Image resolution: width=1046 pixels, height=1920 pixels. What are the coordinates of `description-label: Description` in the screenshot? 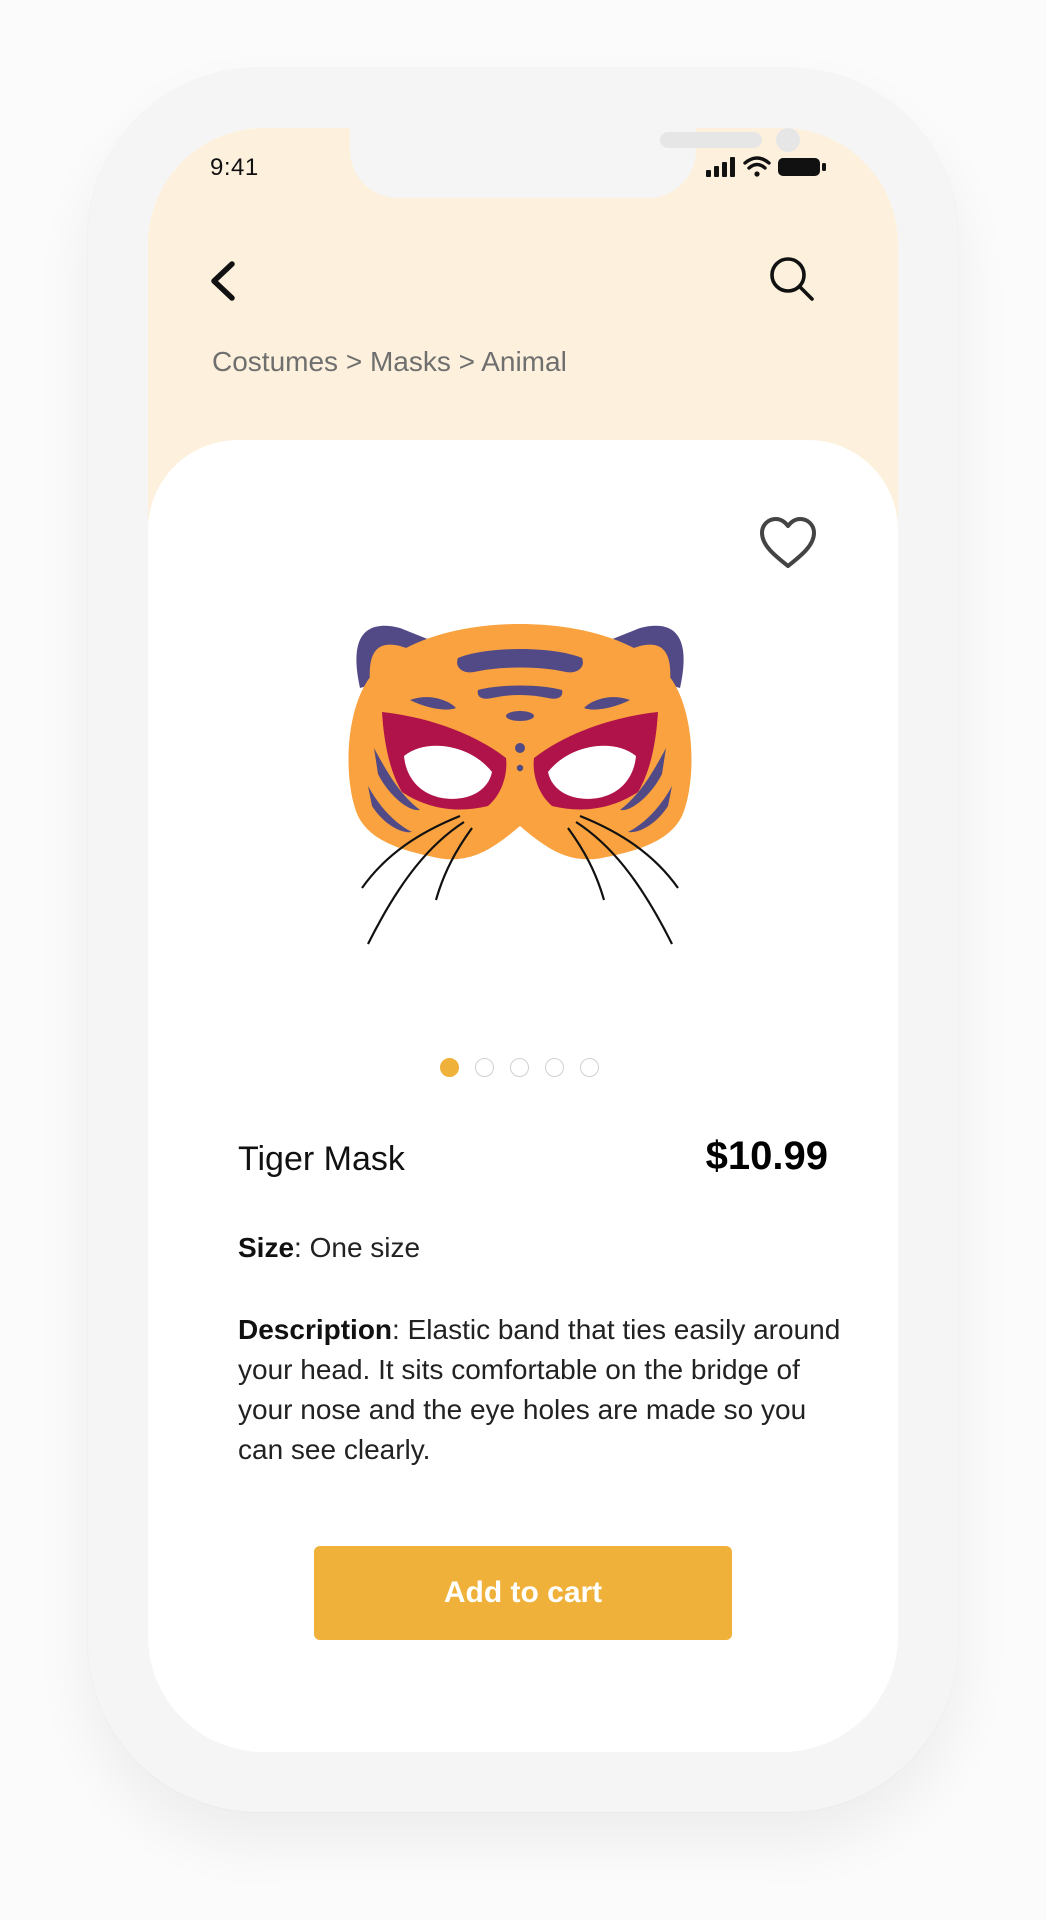 It's located at (315, 1329).